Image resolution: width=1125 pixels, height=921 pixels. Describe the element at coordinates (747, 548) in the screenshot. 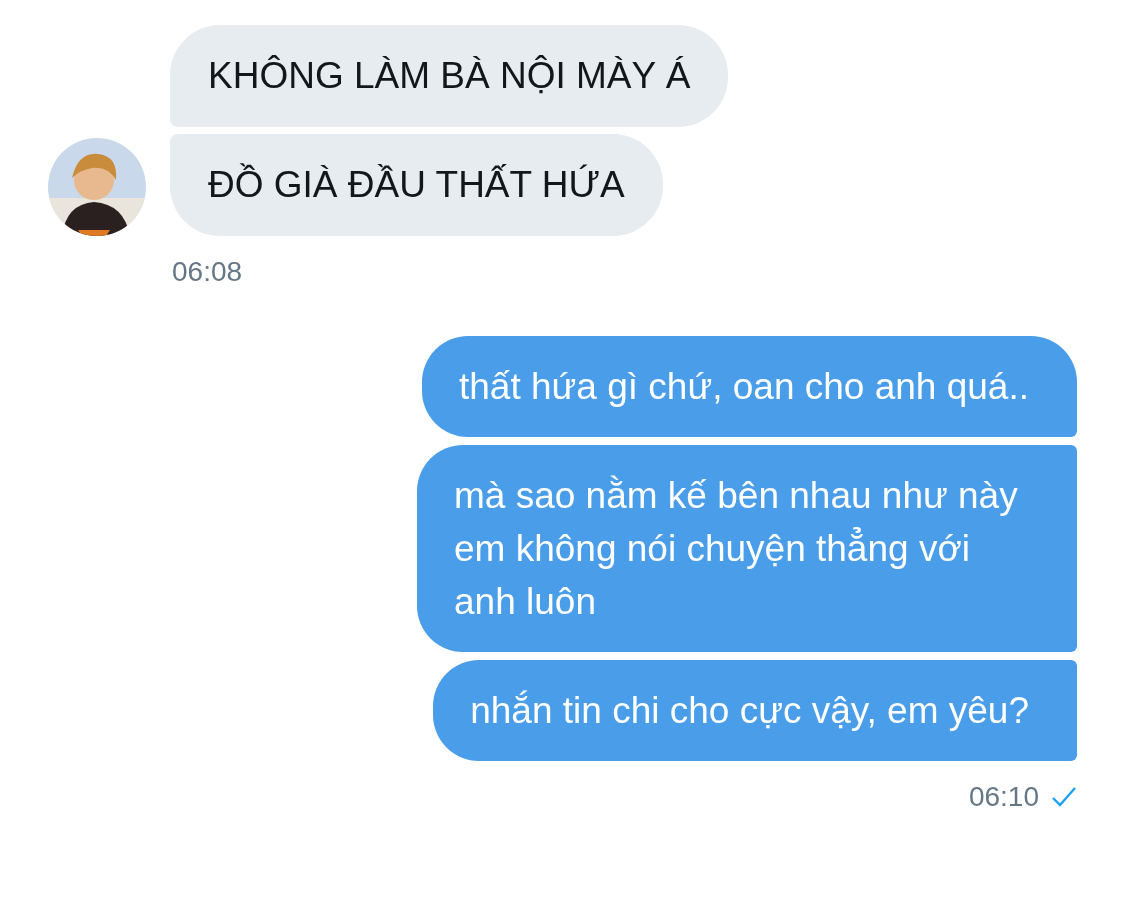

I see `message-bubble: mà sao nằm kế bên nhau như này em không nói chuyện thẳng với anh luôn` at that location.